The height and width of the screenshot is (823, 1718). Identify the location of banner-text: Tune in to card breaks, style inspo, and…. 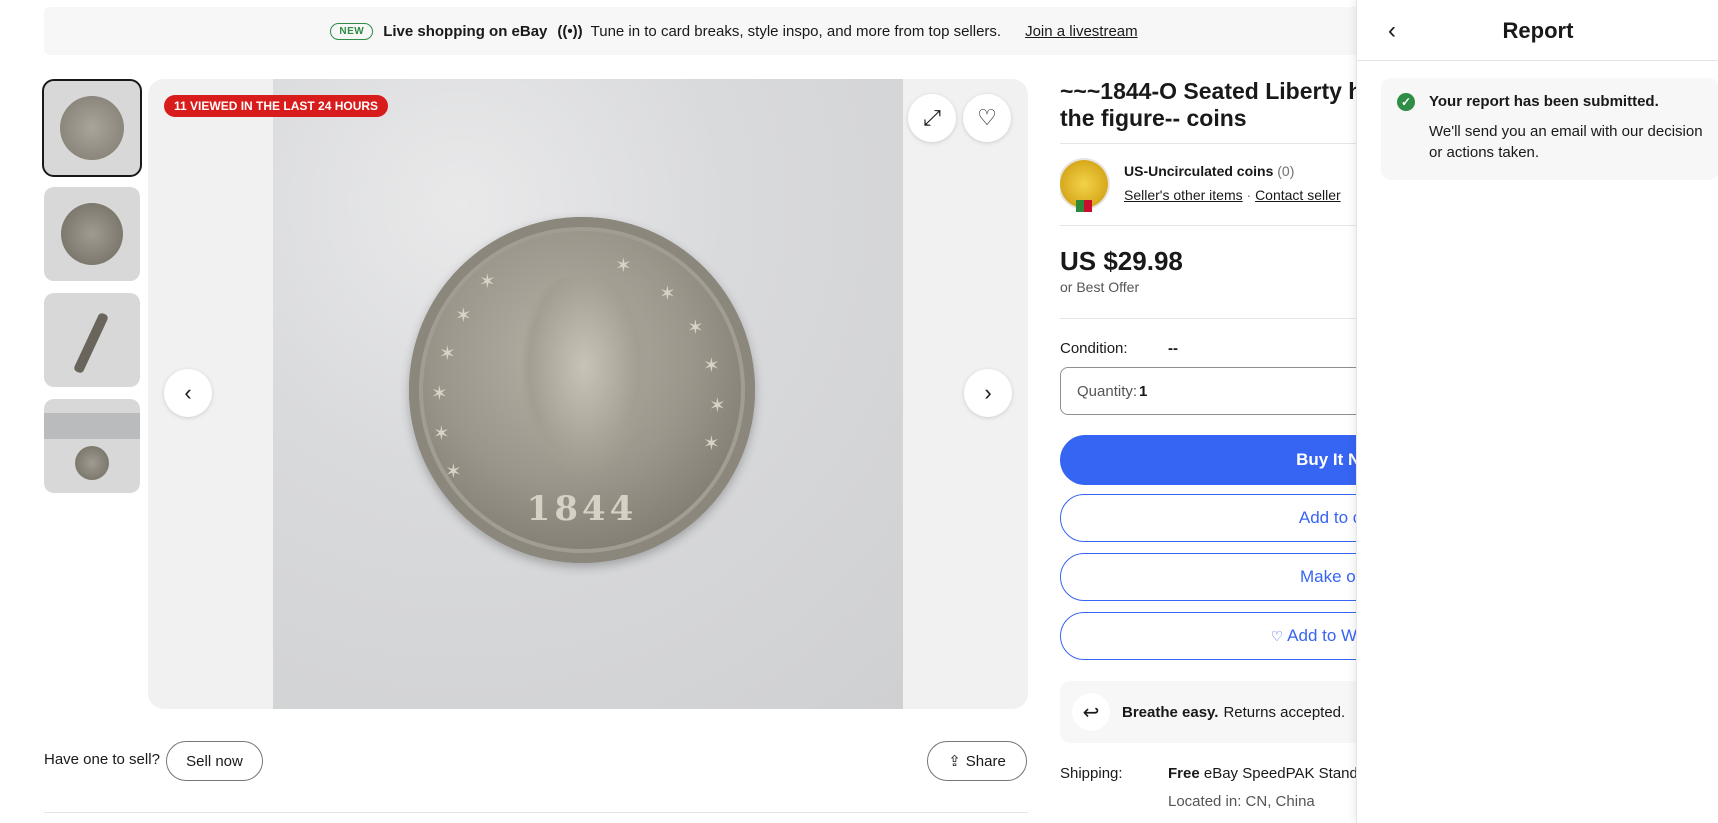
(796, 31).